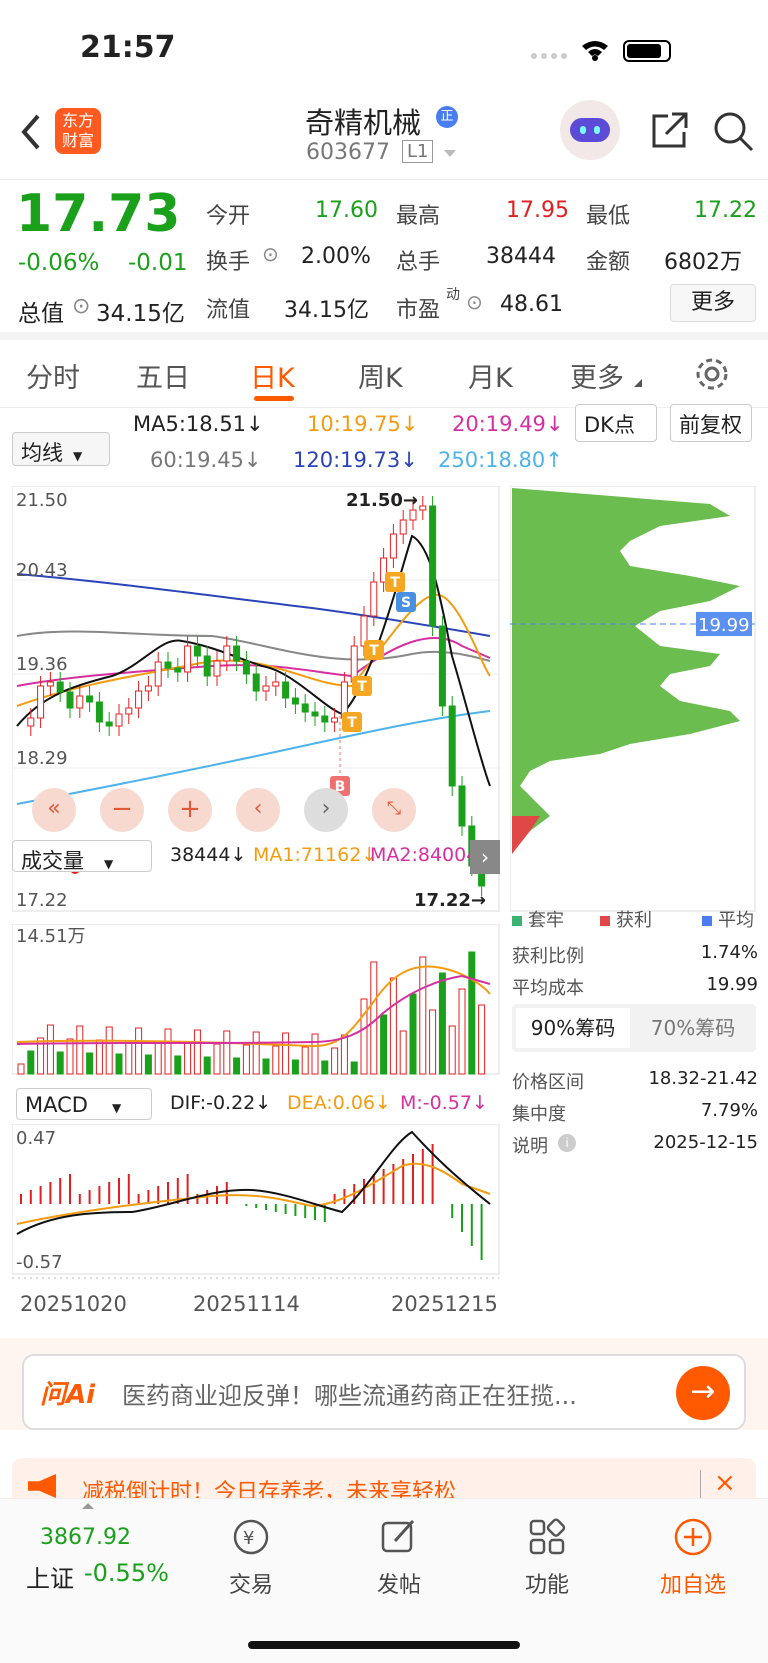 This screenshot has height=1663, width=768. I want to click on dk-select: DK点, so click(616, 423).